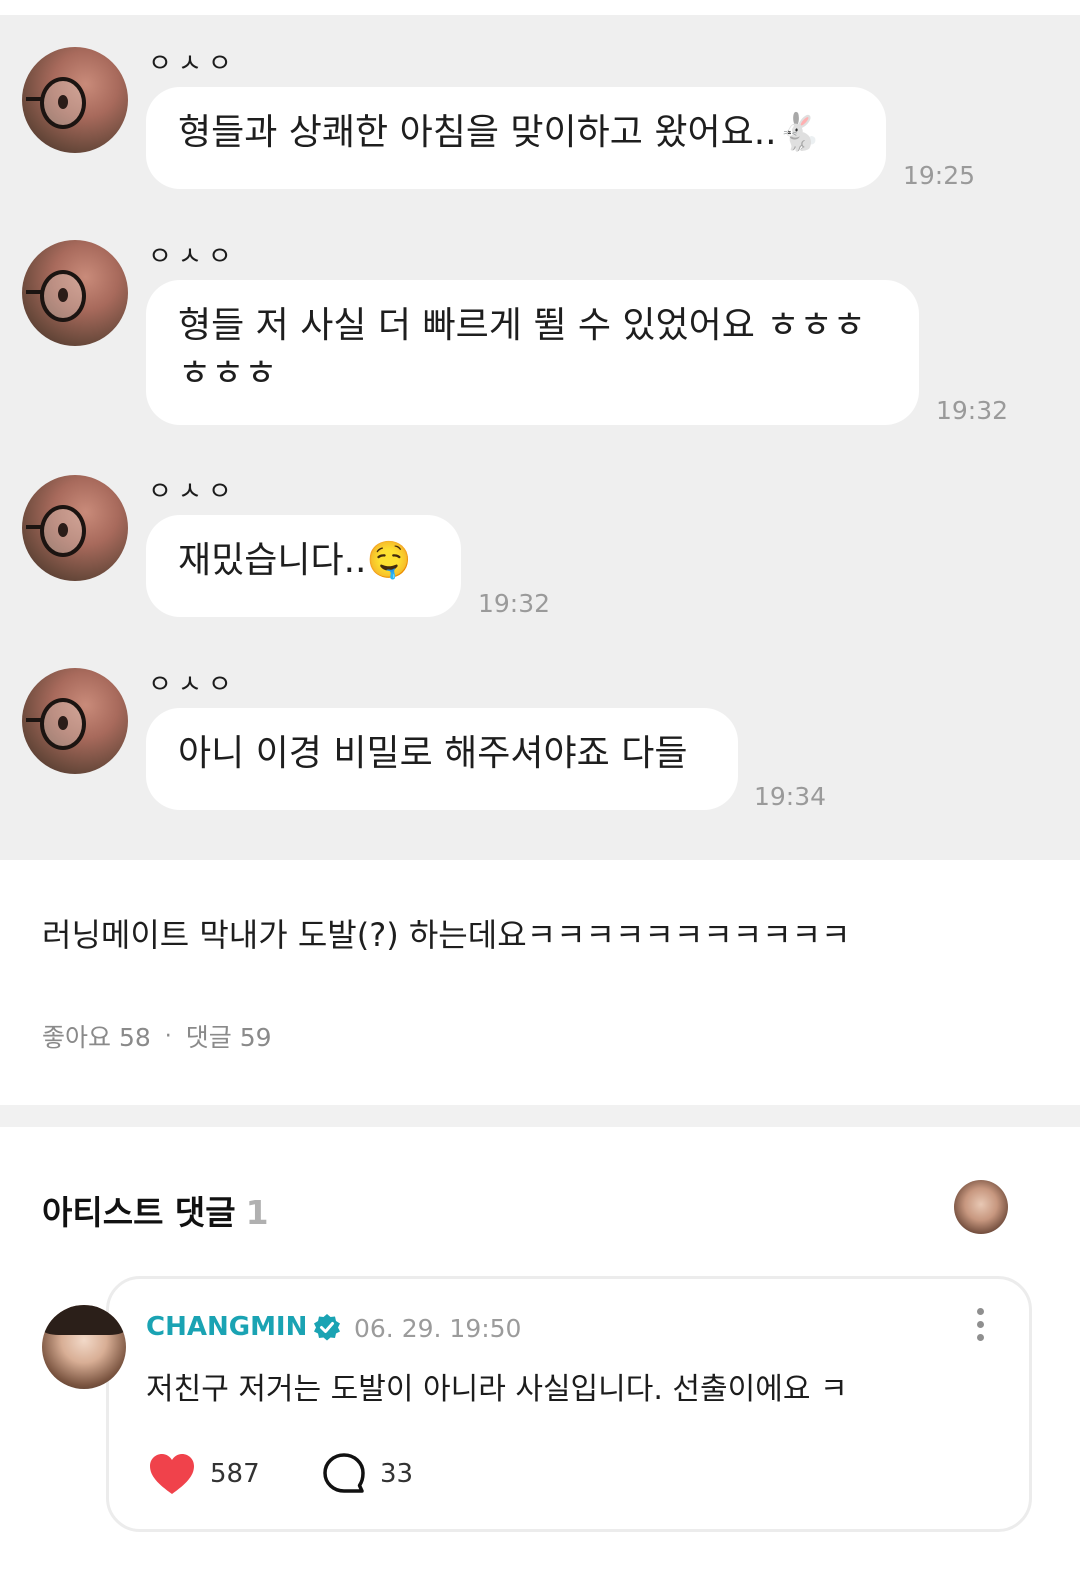 Image resolution: width=1080 pixels, height=1575 pixels. I want to click on message-bubble: 재밌습니다..🤤, so click(303, 566).